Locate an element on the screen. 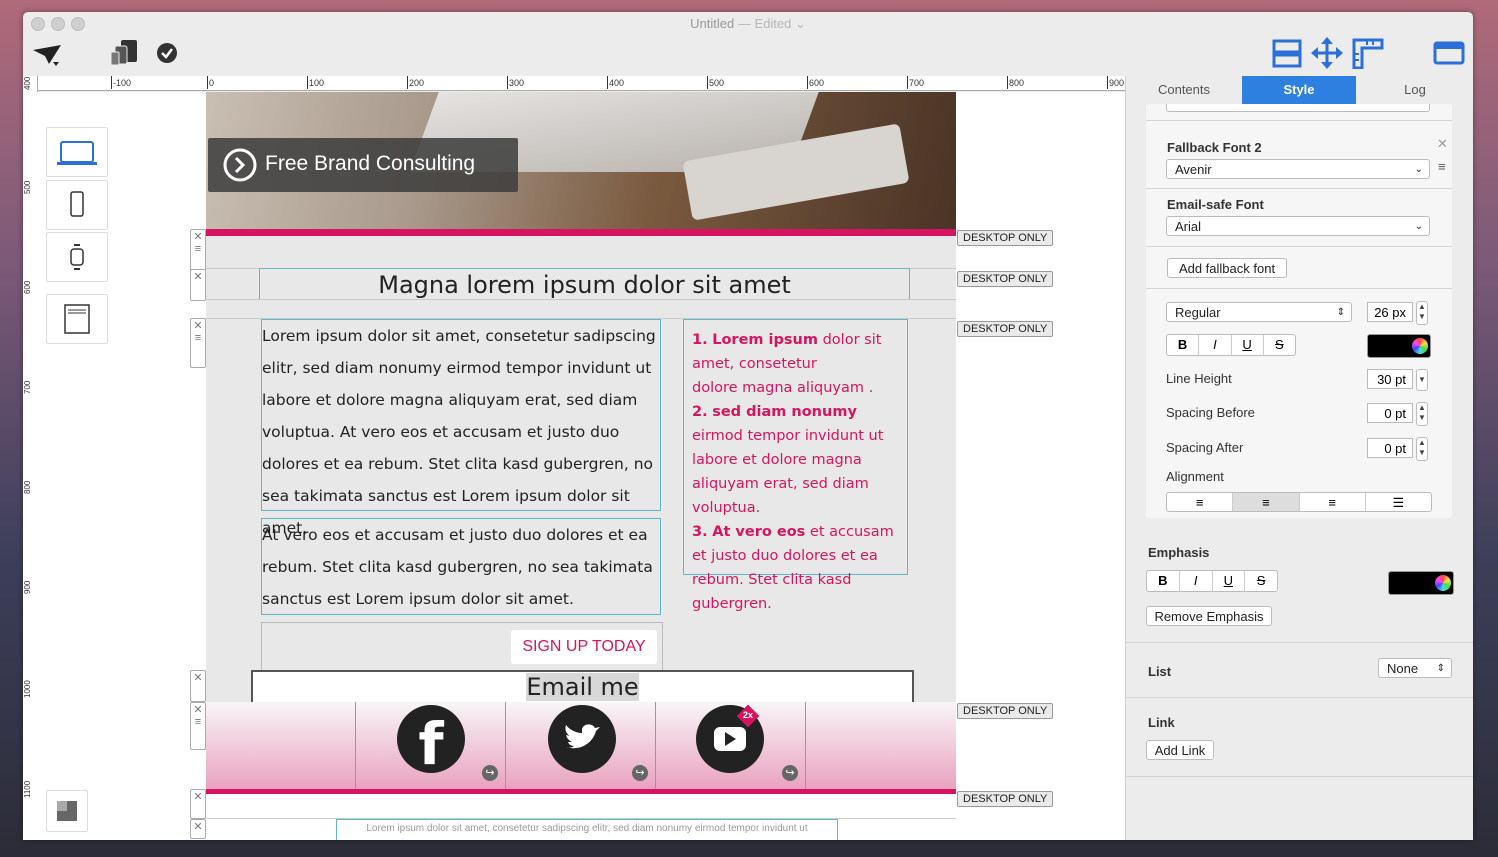 Image resolution: width=1498 pixels, height=857 pixels. tab-style: Style is located at coordinates (1299, 90).